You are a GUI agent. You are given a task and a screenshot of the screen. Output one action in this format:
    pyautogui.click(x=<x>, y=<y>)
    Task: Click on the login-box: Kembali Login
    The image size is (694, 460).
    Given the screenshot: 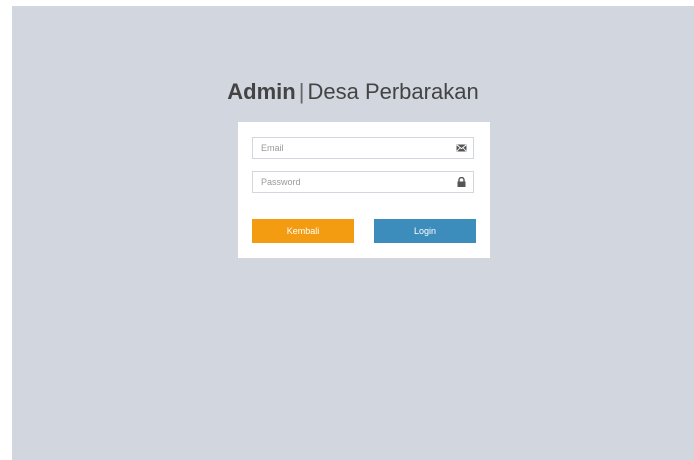 What is the action you would take?
    pyautogui.click(x=364, y=190)
    